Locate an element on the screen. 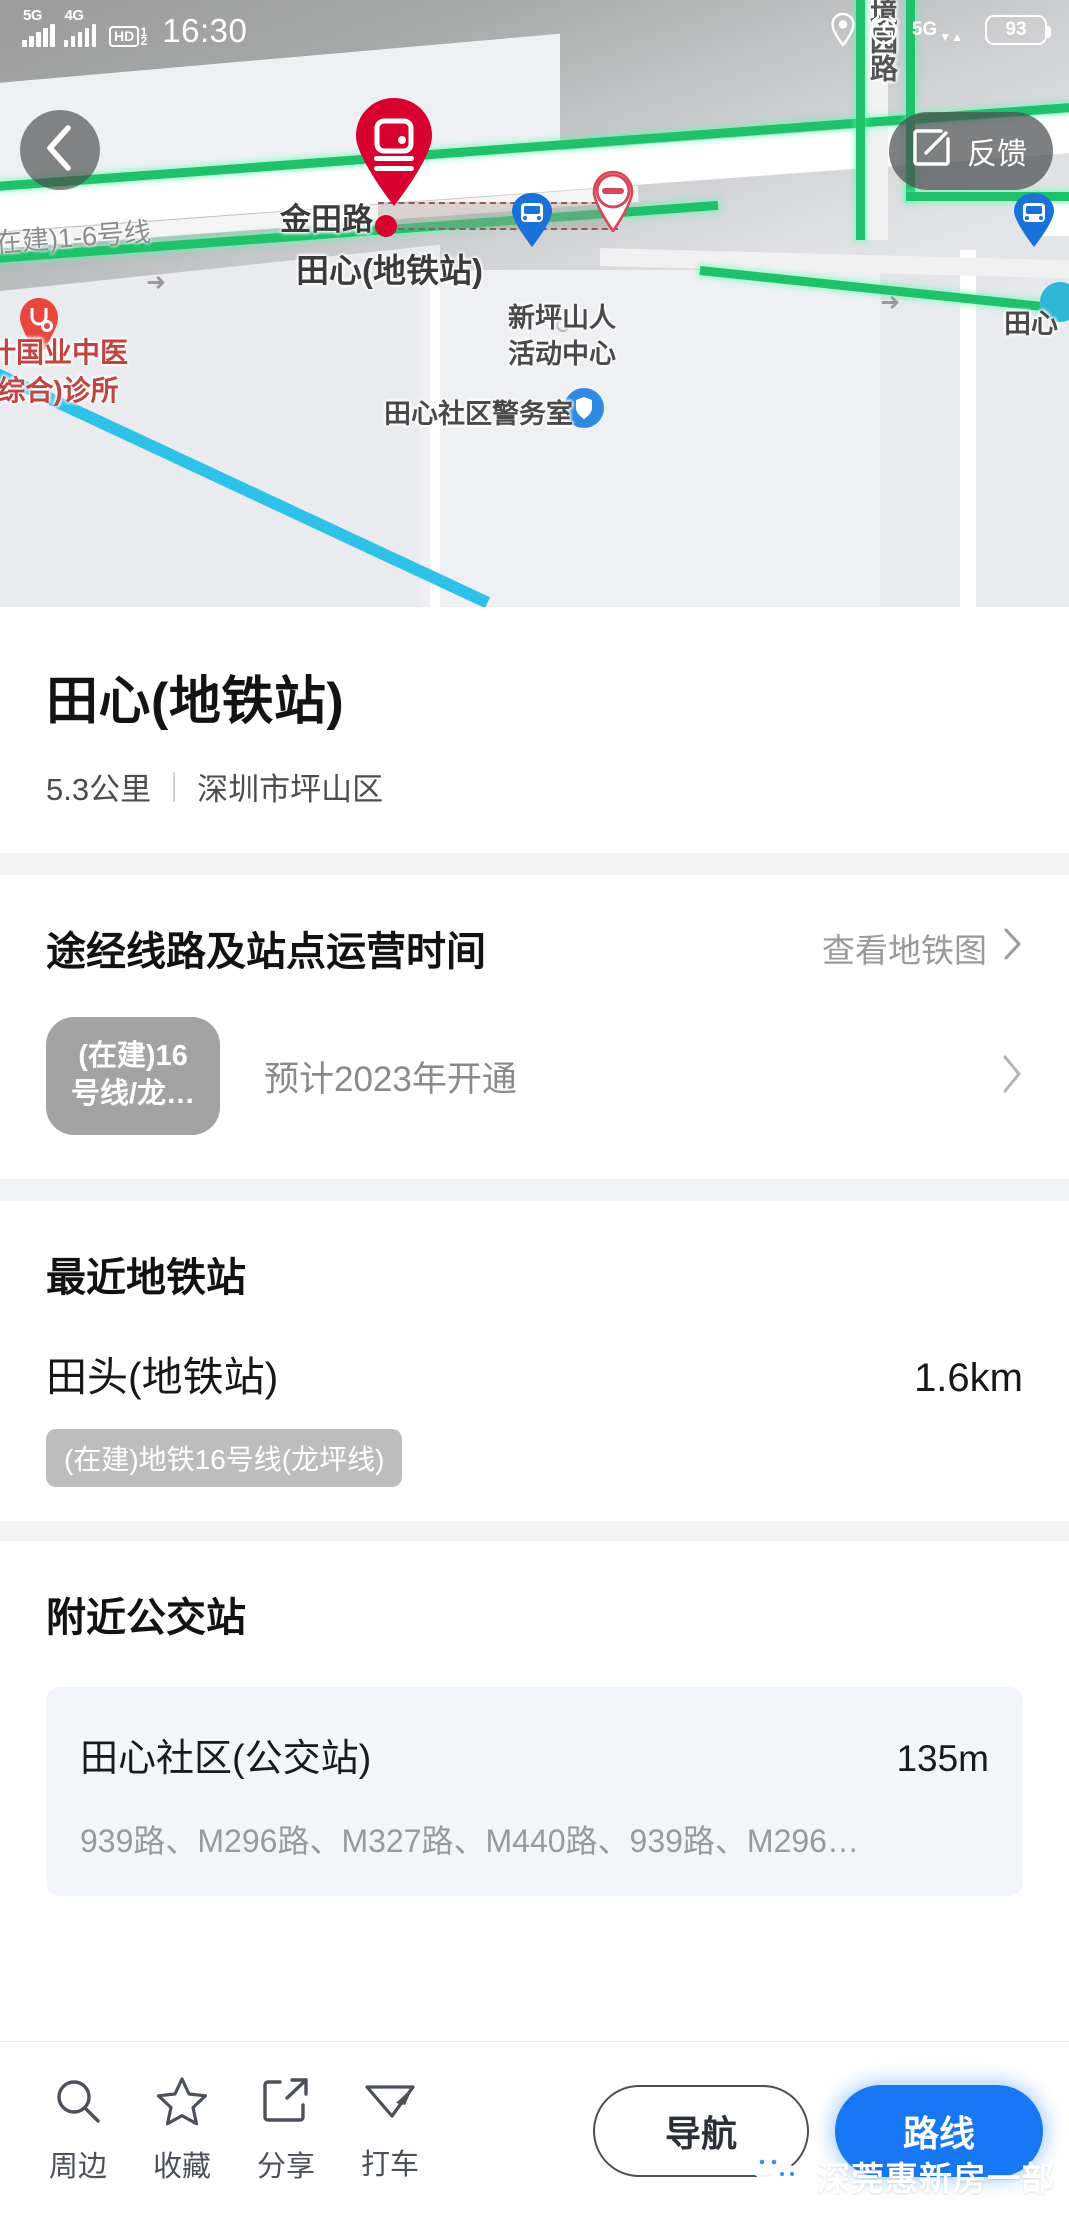 Image resolution: width=1069 pixels, height=2219 pixels. poi-distance: 5.3公里 is located at coordinates (99, 789).